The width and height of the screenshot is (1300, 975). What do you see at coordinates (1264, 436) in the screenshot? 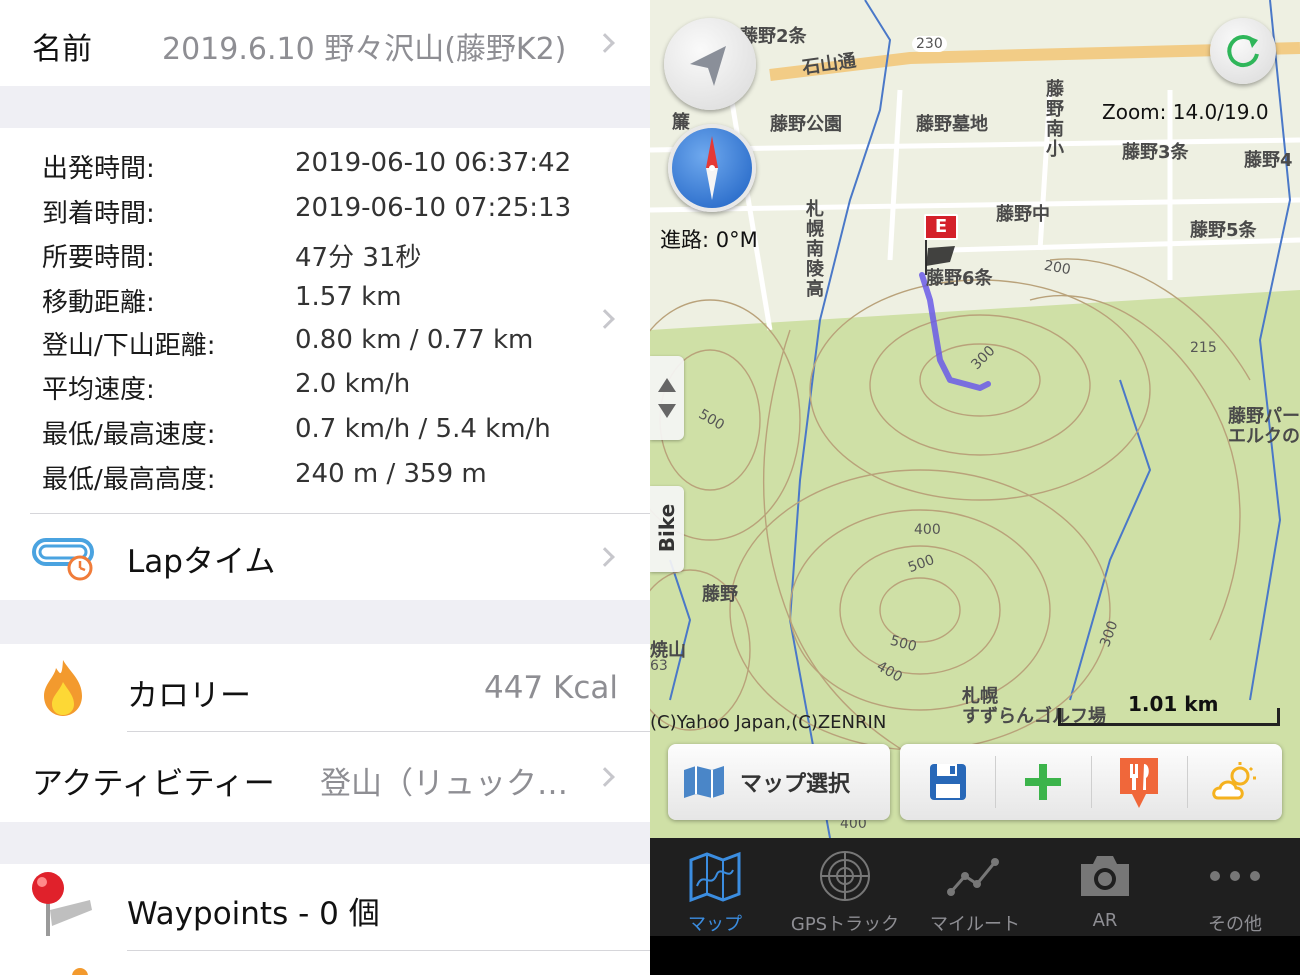
I see `place-label: エルクの` at bounding box center [1264, 436].